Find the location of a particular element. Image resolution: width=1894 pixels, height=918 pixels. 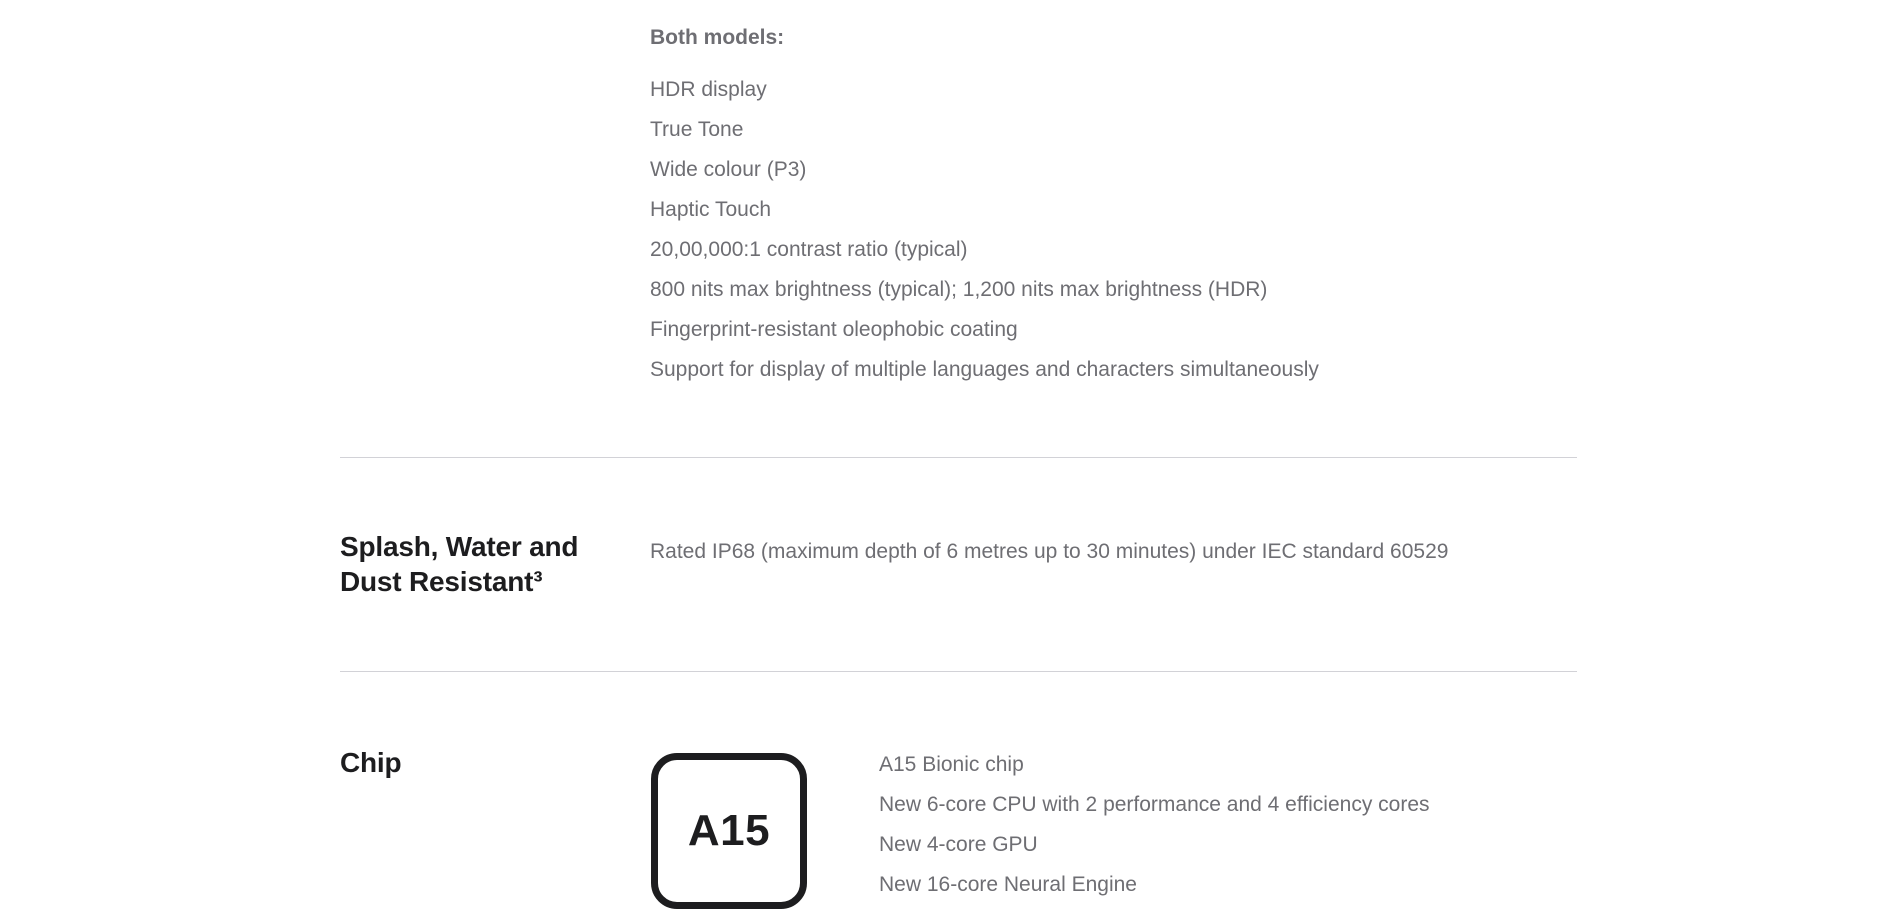

list-item: True Tone is located at coordinates (697, 129).